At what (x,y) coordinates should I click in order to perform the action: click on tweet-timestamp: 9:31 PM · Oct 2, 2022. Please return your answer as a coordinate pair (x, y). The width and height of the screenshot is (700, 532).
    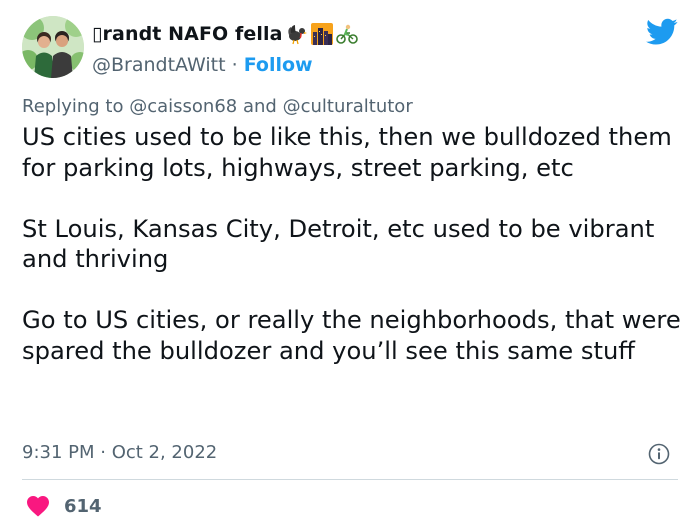
    Looking at the image, I should click on (119, 453).